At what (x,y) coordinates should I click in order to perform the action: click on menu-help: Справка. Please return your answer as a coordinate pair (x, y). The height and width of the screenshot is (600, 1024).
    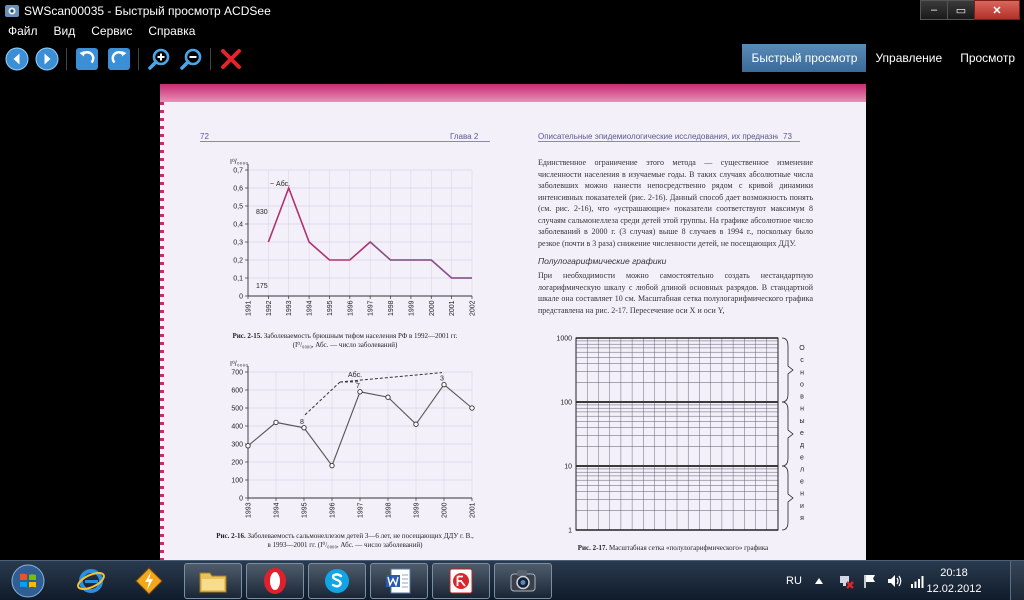
    Looking at the image, I should click on (171, 31).